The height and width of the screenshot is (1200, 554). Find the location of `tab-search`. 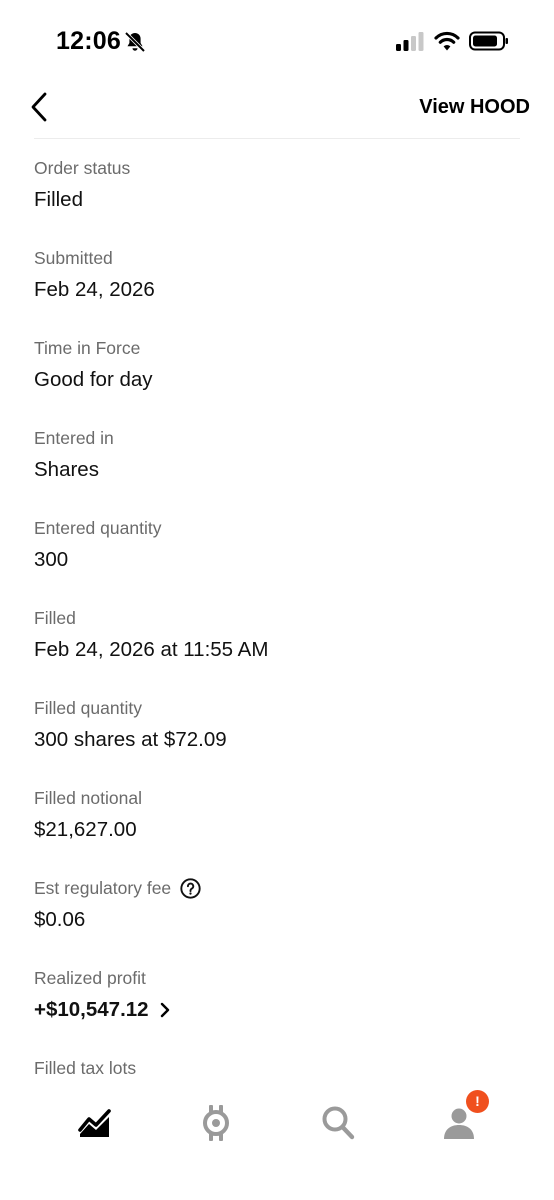

tab-search is located at coordinates (338, 1123).